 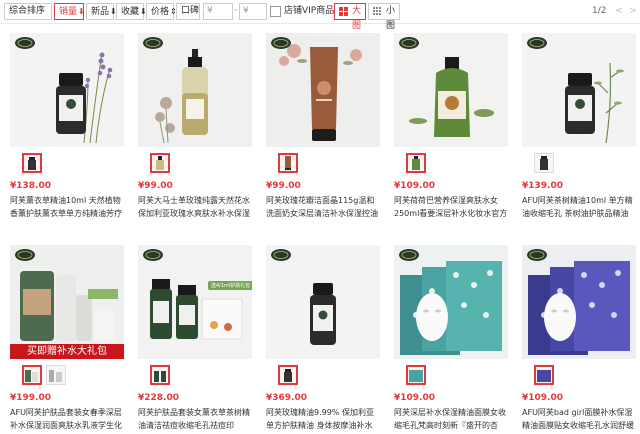 I want to click on product-title: AFU阿芙护肤品套装女春季深层补水保湿润面爽肤水乳液学生化妆品, so click(x=67, y=419).